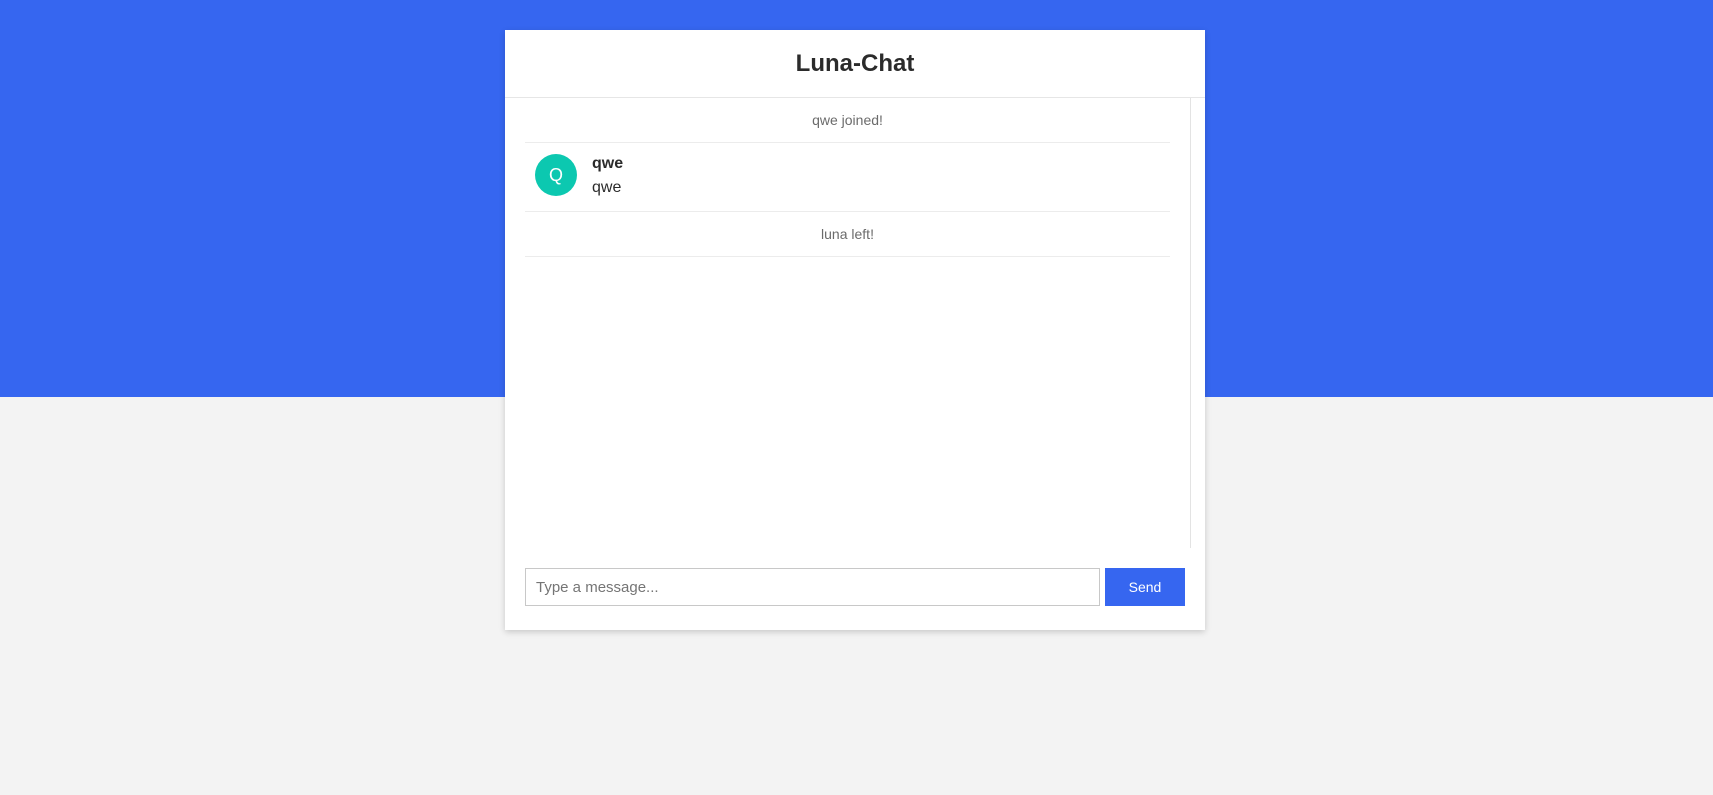  I want to click on chat-title: Luna-Chat, so click(855, 63).